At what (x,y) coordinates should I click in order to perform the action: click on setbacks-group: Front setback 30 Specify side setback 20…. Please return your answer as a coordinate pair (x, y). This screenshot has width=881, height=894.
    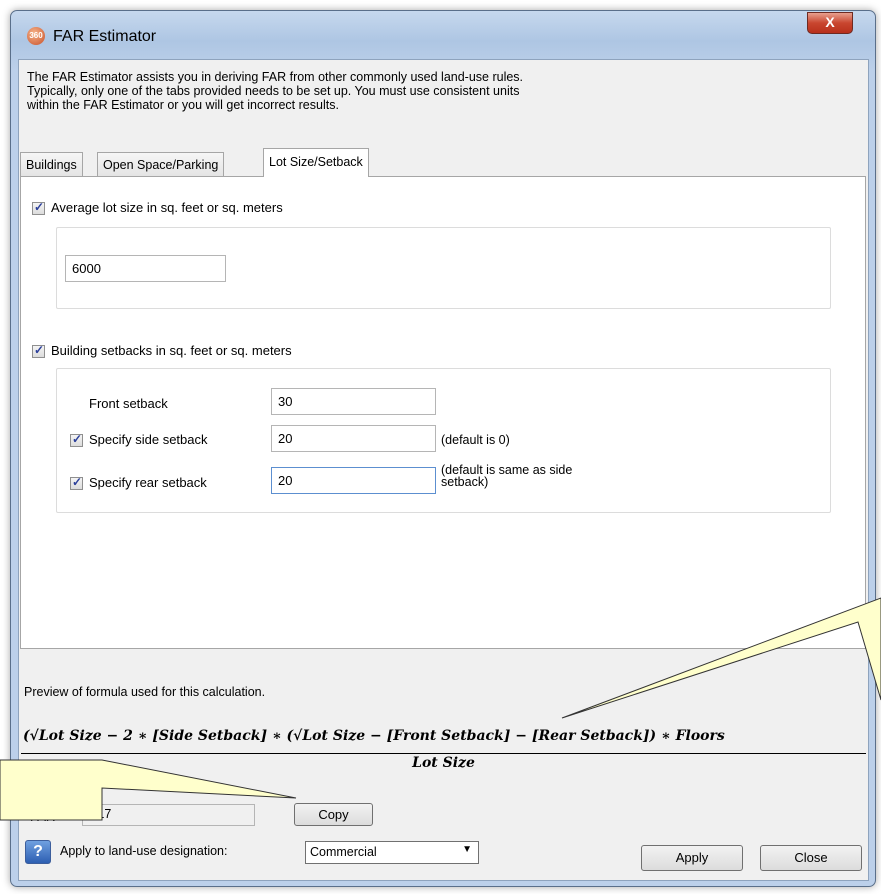
    Looking at the image, I should click on (443, 440).